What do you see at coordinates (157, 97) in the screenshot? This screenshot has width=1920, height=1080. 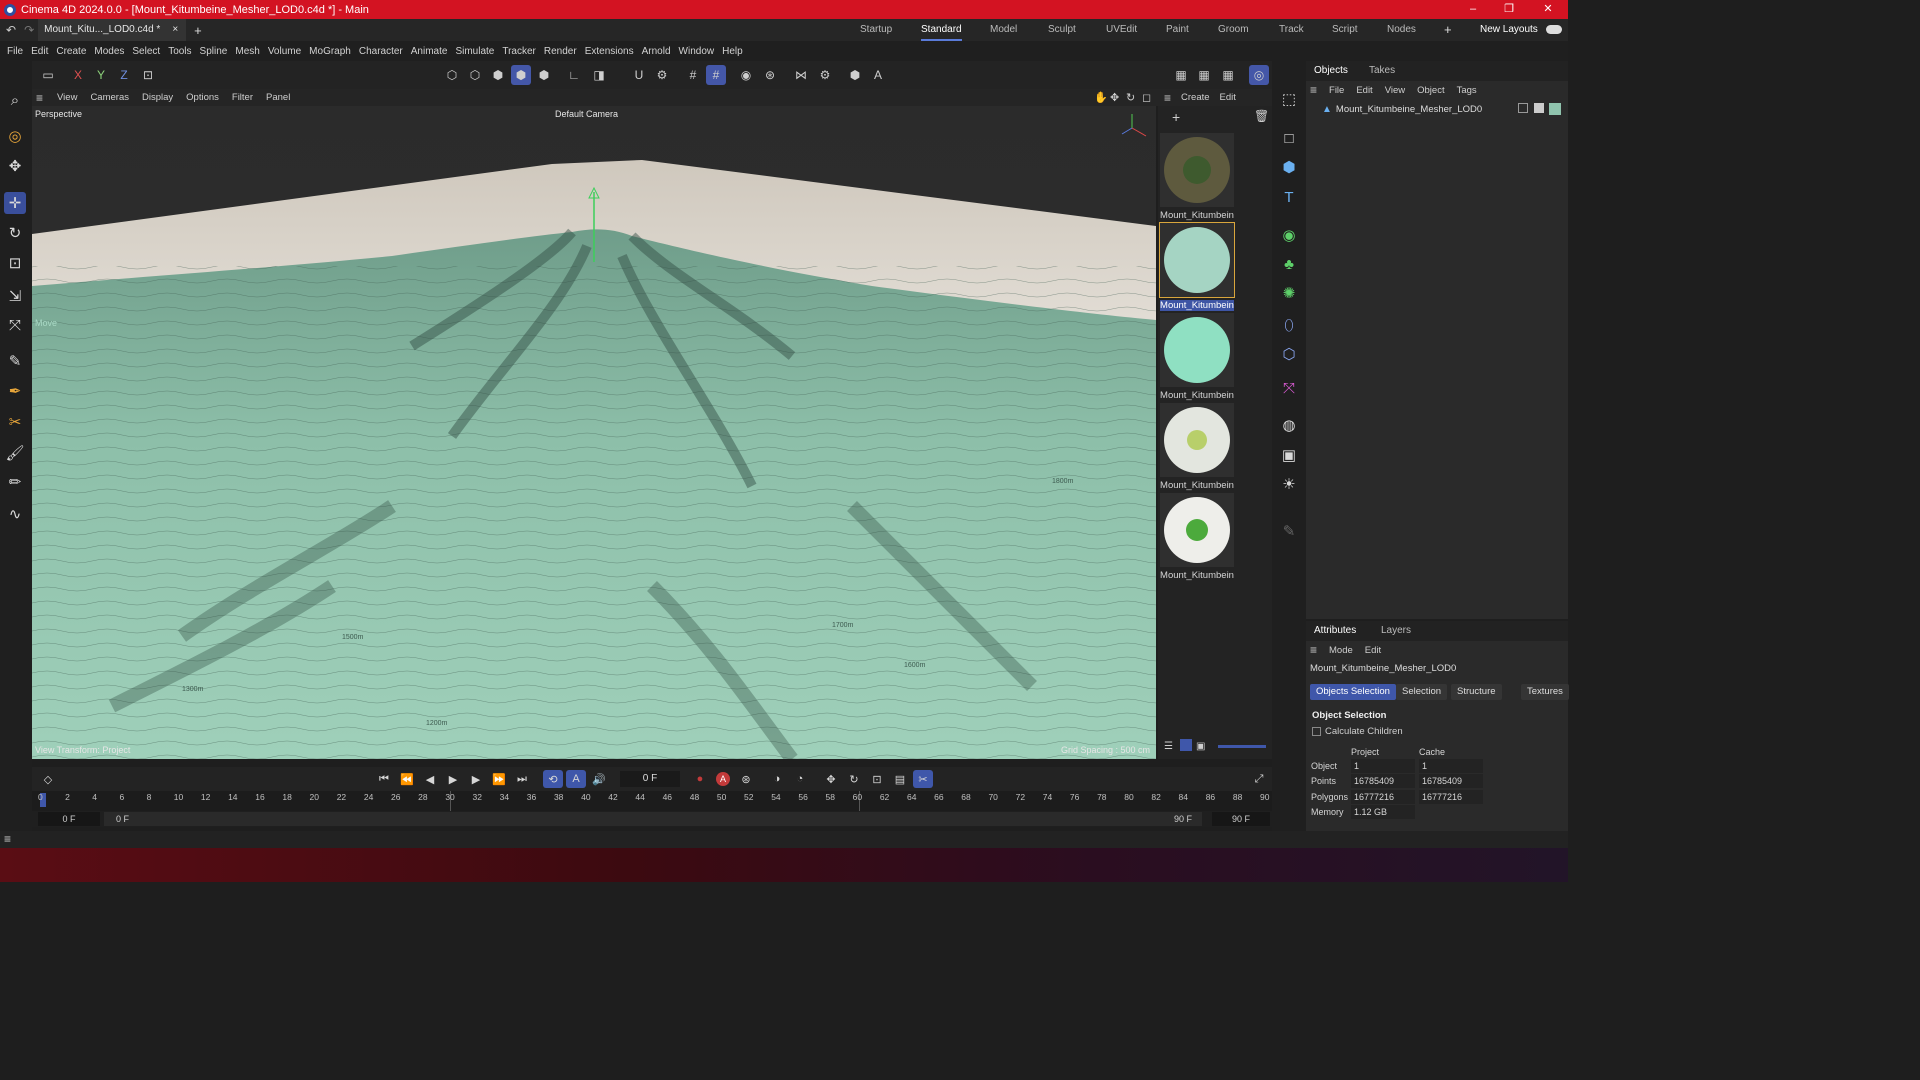 I see `viewport-menu-display: Display` at bounding box center [157, 97].